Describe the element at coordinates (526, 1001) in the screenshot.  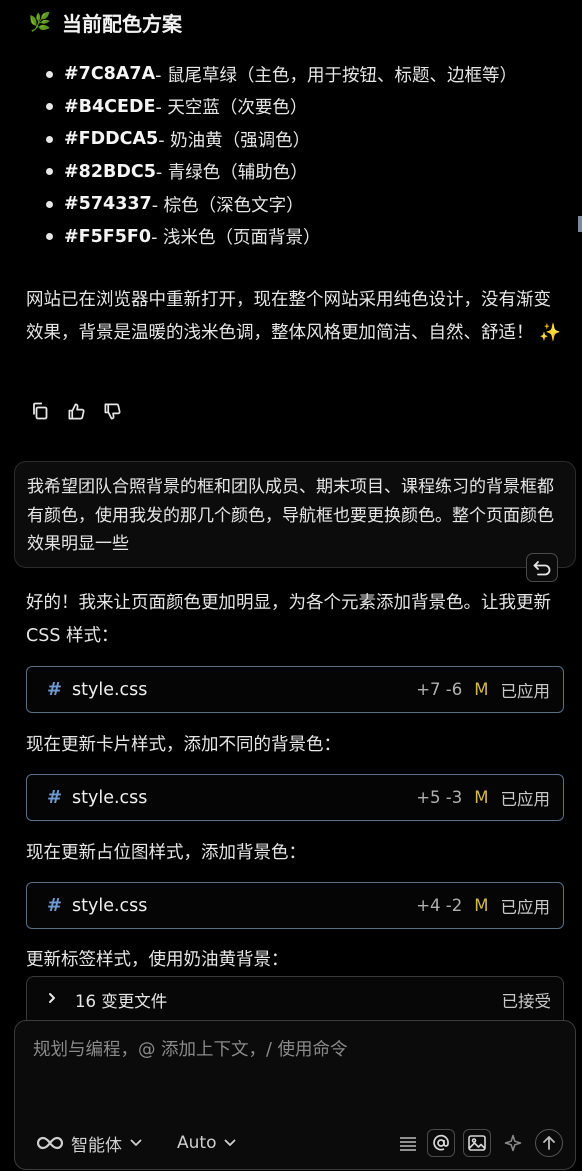
I see `accepted-status: 已接受` at that location.